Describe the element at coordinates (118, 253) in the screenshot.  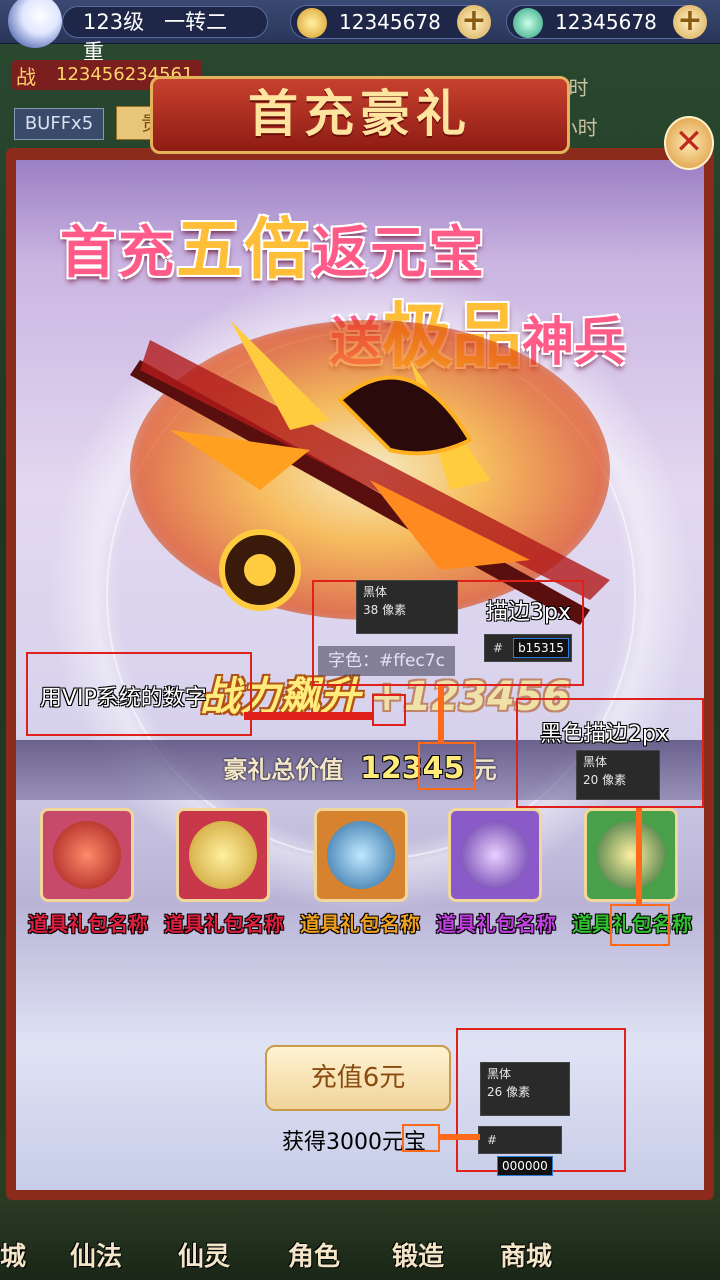
I see `headline1-a: 首充` at that location.